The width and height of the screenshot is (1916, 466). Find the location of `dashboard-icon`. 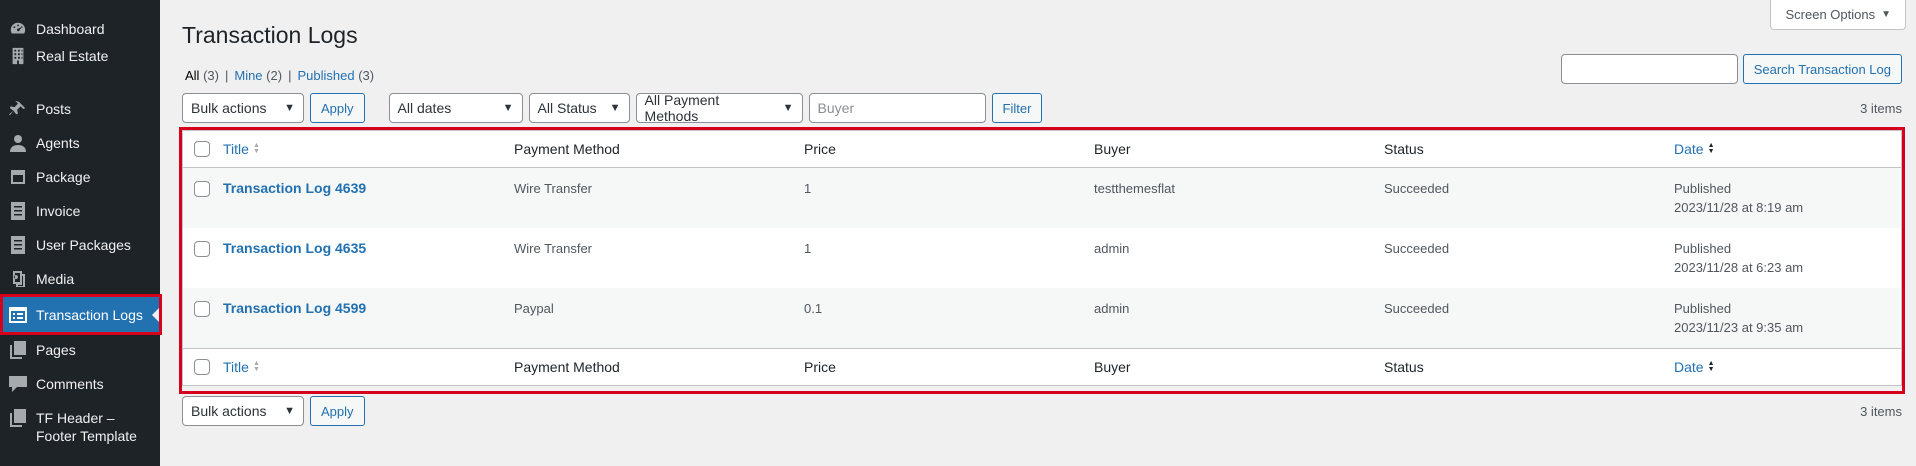

dashboard-icon is located at coordinates (18, 29).